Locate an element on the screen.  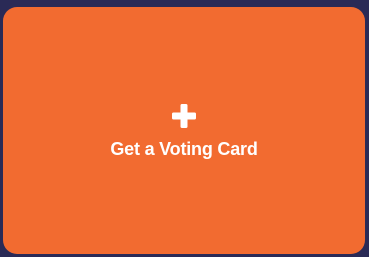
card-label: Get a Voting Card is located at coordinates (184, 149).